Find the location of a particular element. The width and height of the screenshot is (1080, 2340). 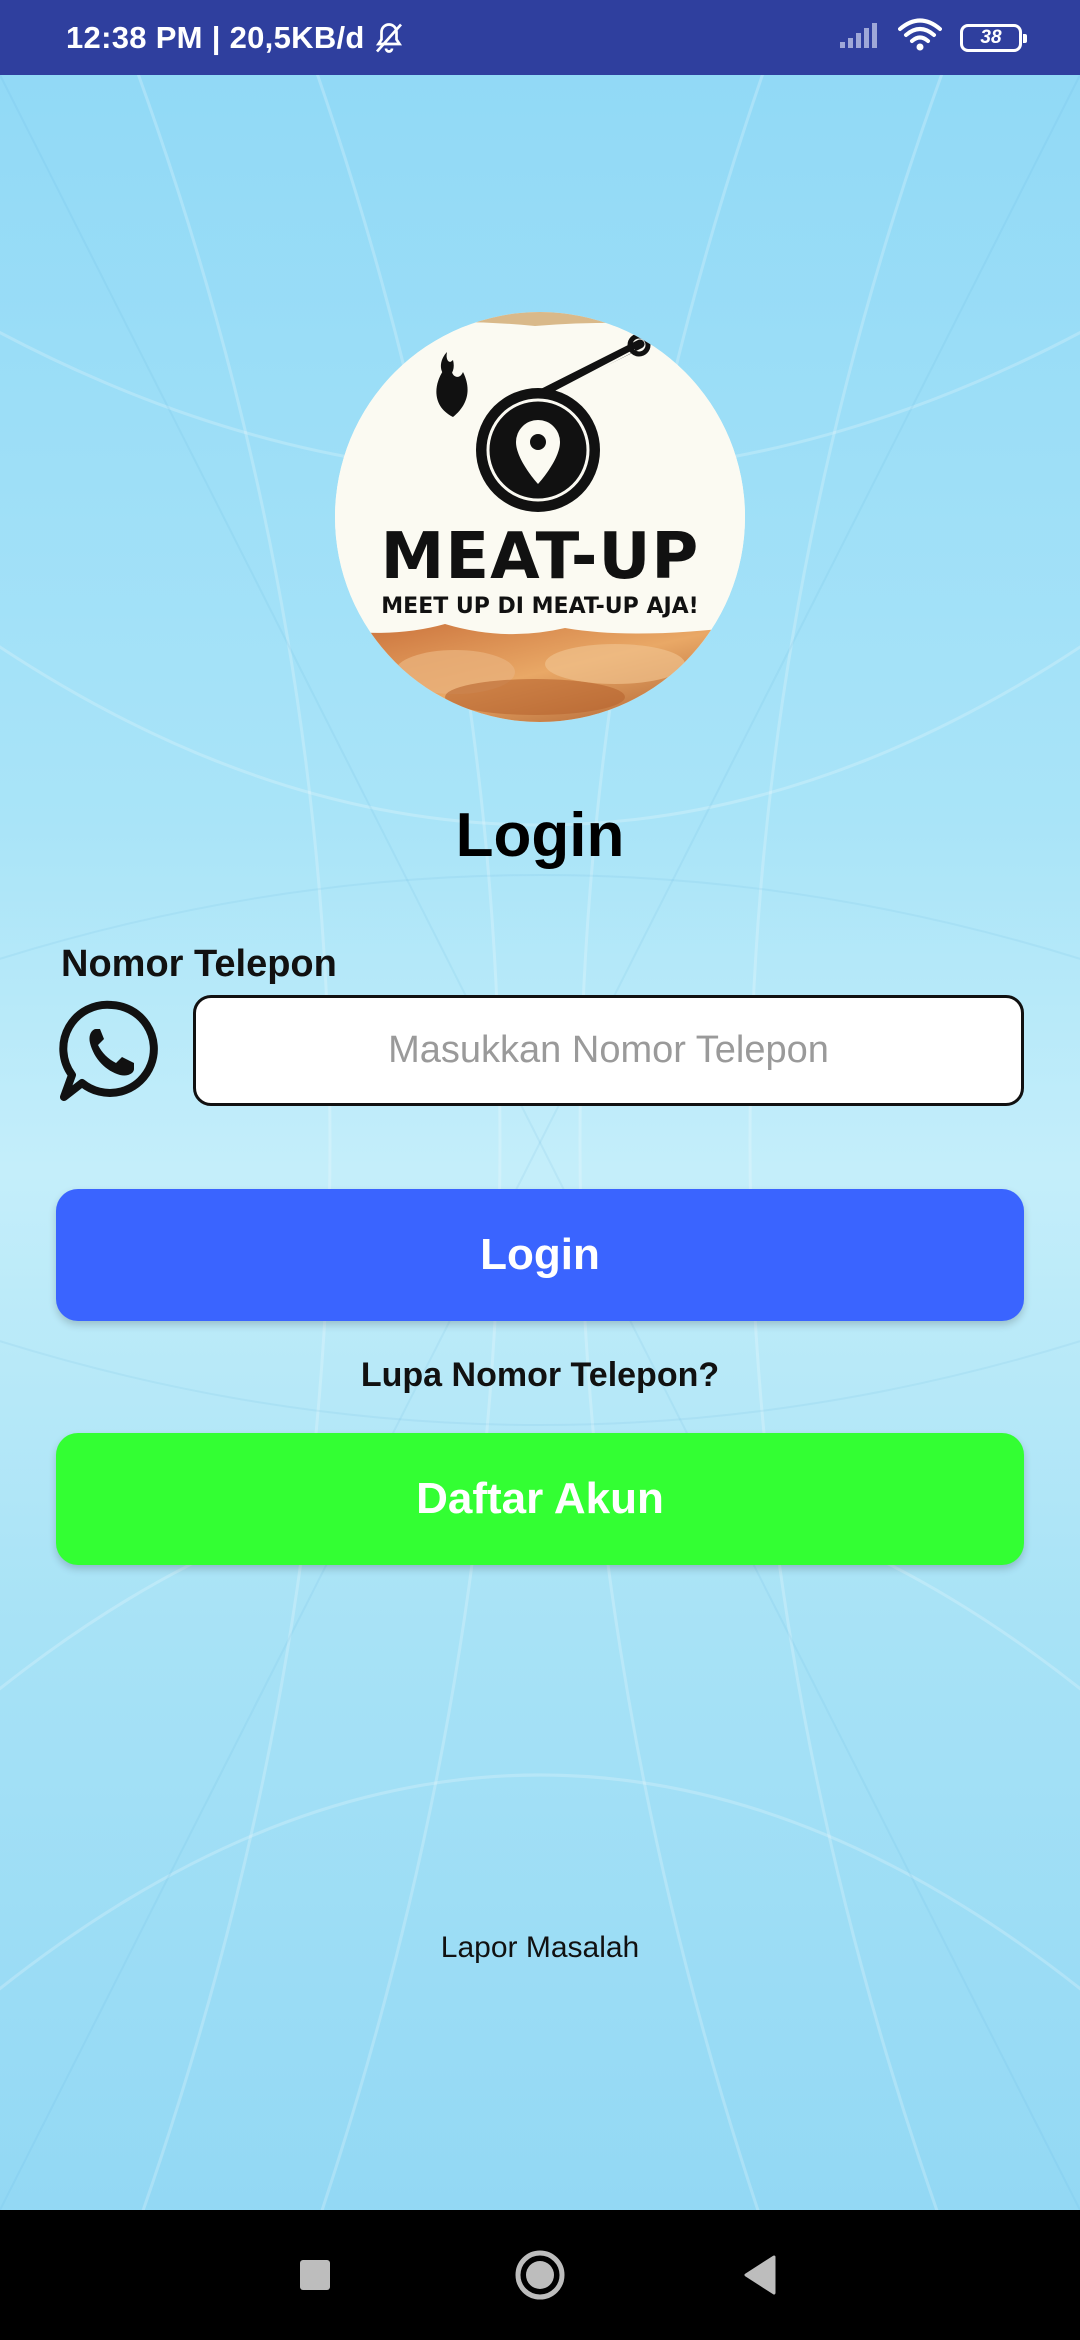

recents-button is located at coordinates (315, 2275).